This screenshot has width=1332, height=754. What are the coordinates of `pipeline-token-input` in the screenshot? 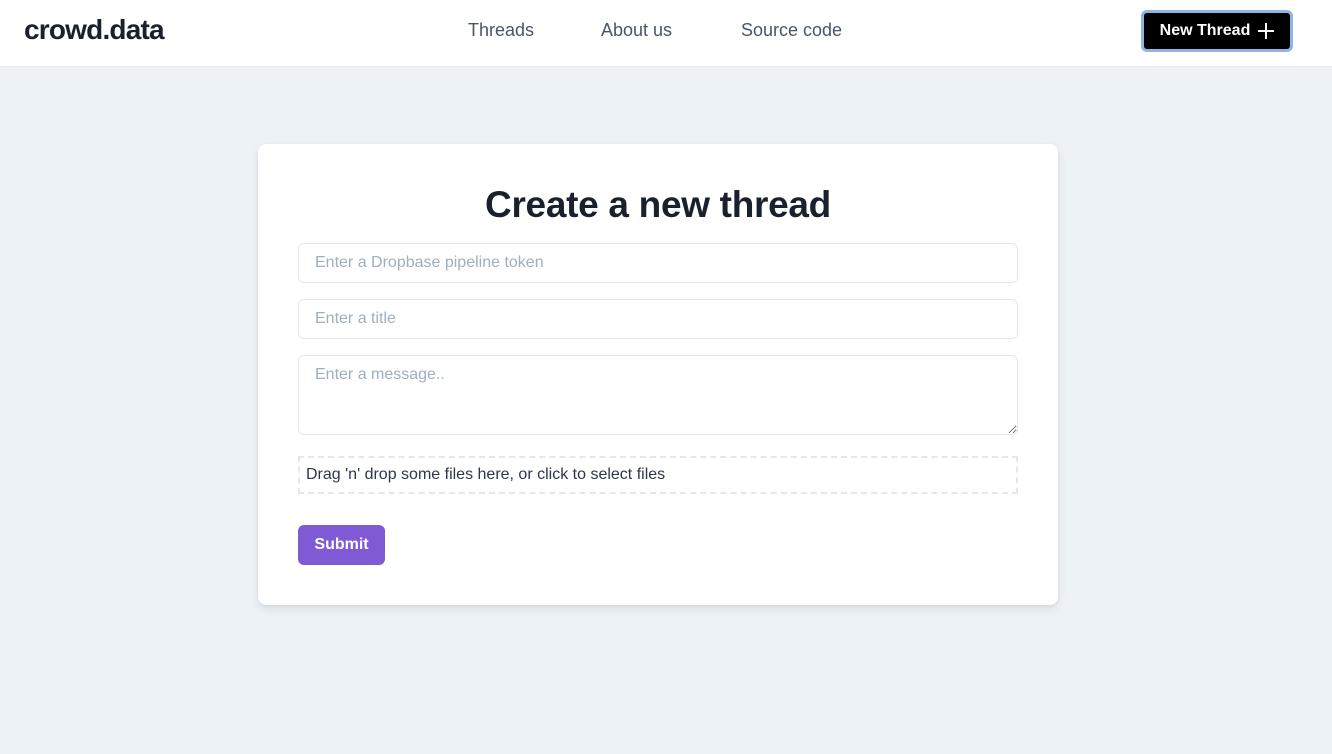 It's located at (658, 263).